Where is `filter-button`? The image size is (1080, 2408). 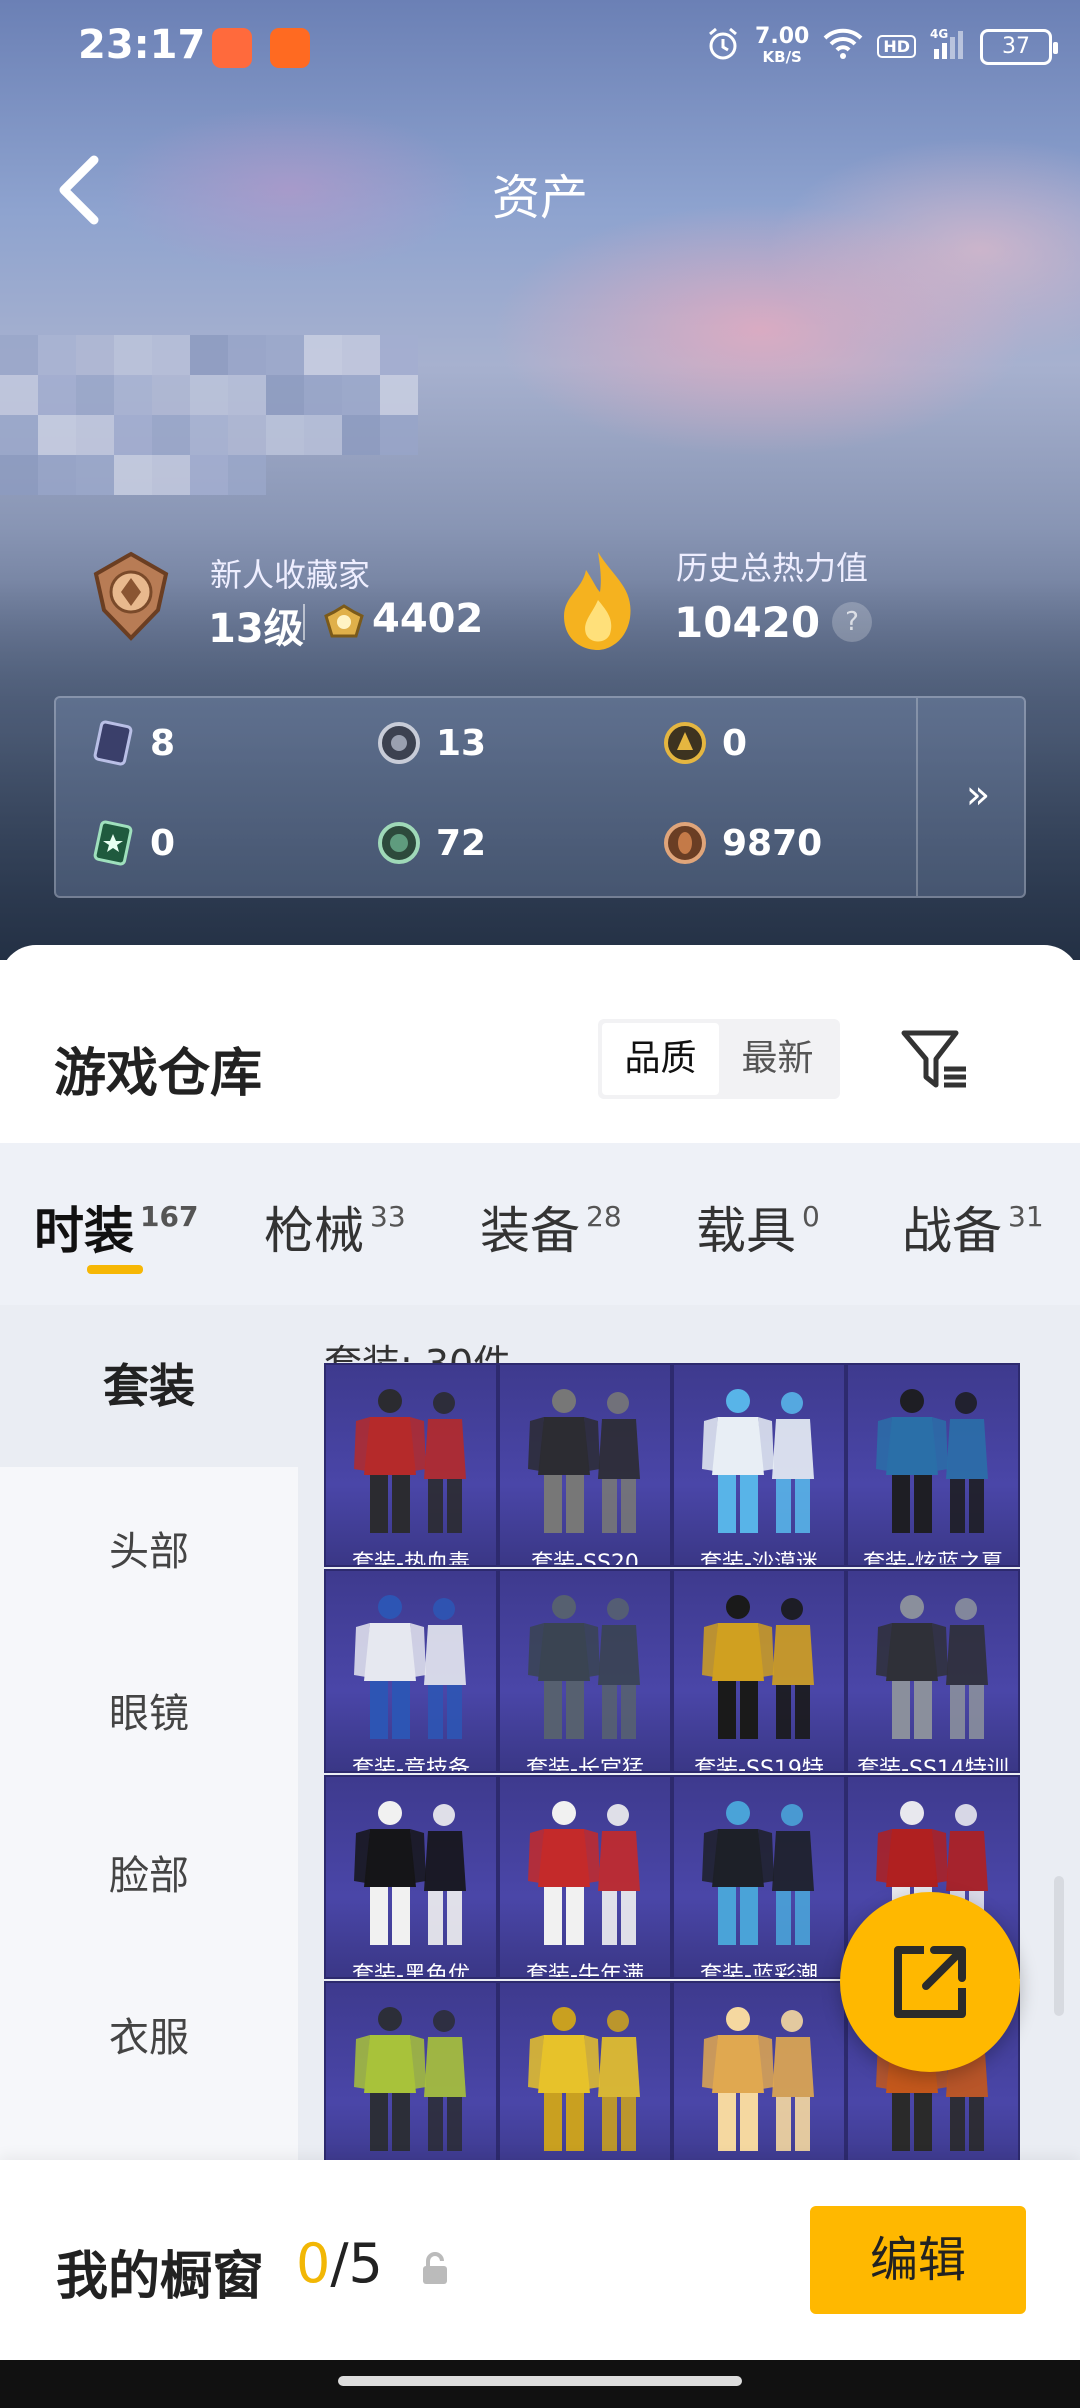 filter-button is located at coordinates (936, 1060).